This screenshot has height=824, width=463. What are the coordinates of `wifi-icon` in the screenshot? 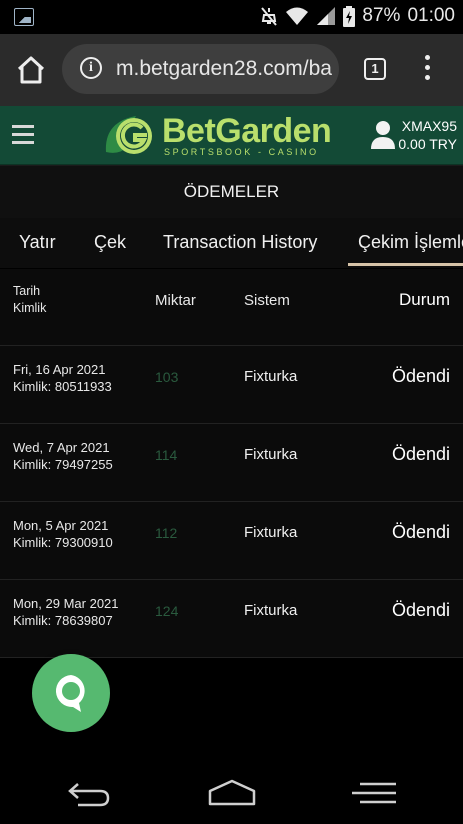 It's located at (297, 16).